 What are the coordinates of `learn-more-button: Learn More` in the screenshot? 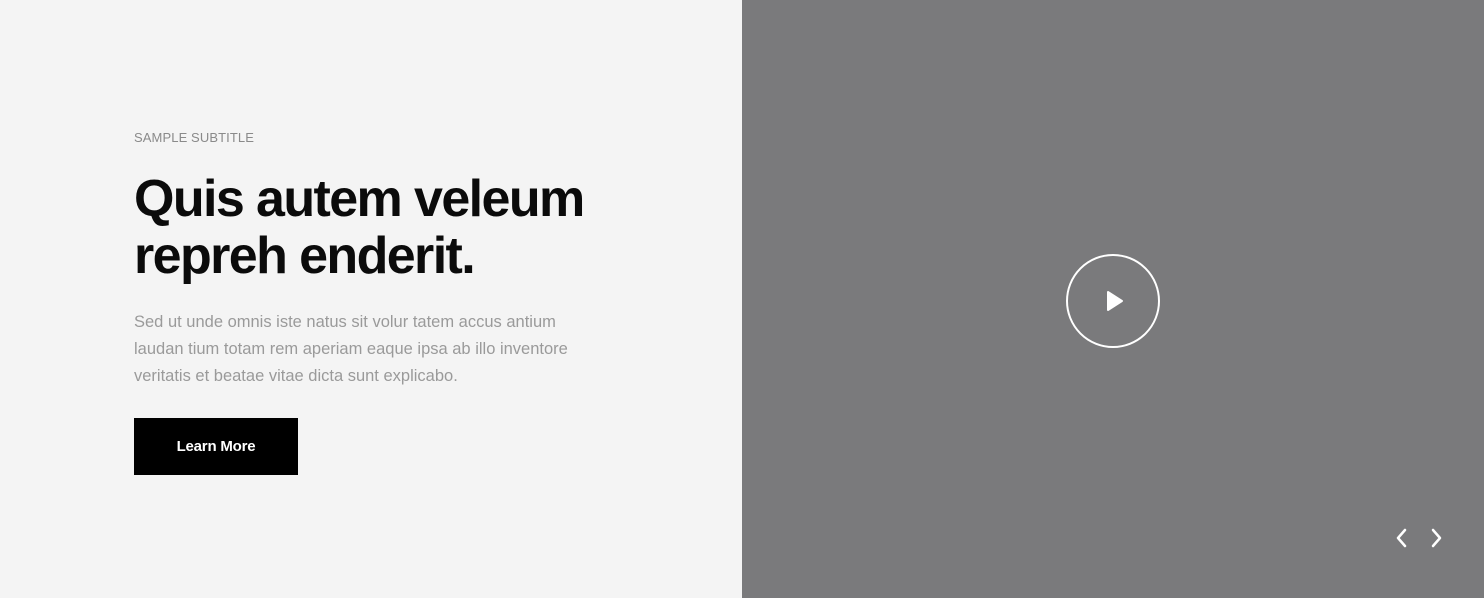 It's located at (216, 446).